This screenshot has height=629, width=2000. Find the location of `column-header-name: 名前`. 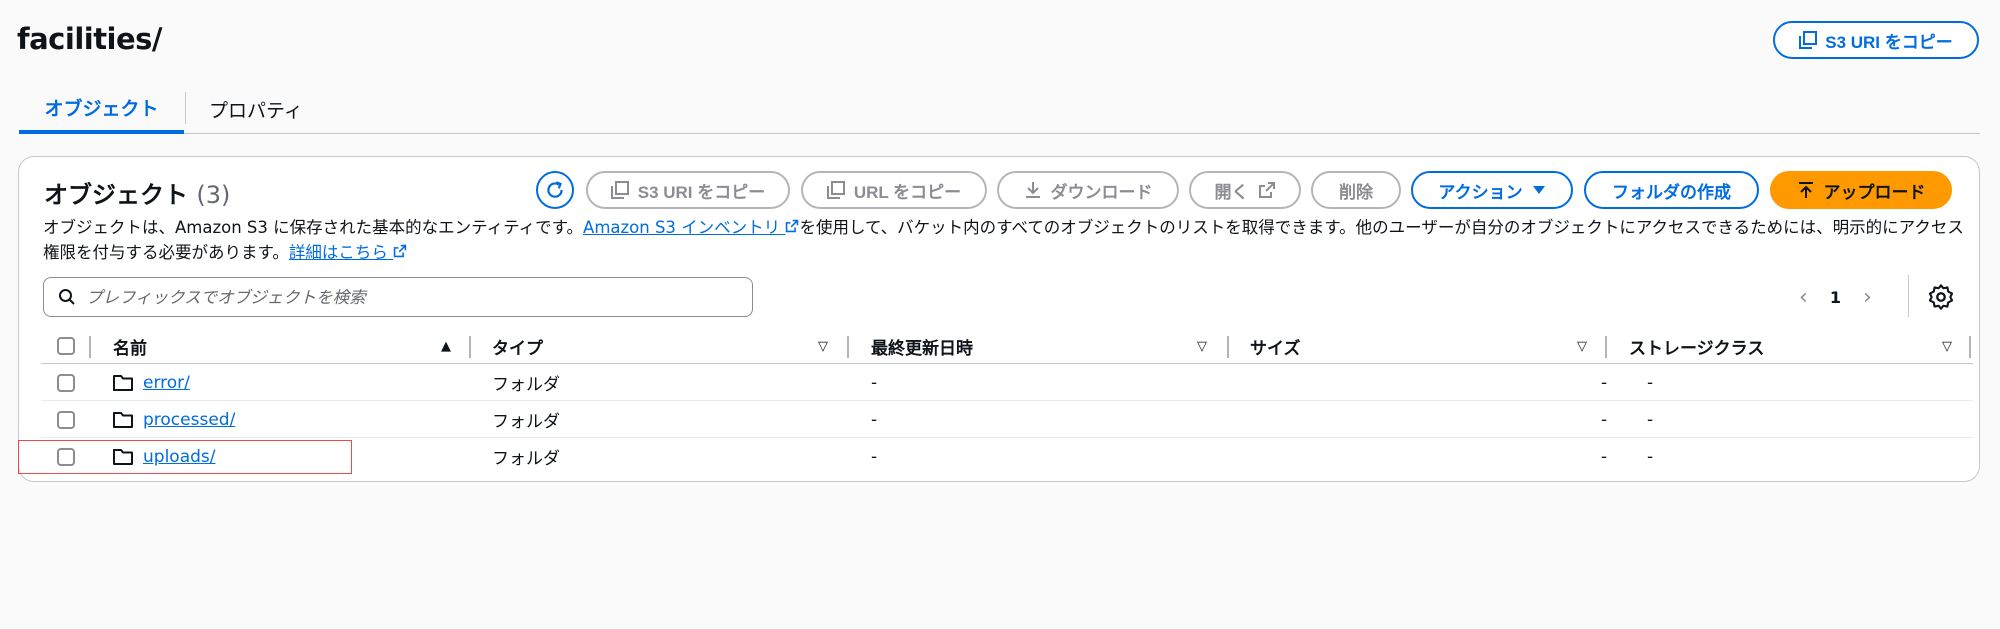

column-header-name: 名前 is located at coordinates (130, 346).